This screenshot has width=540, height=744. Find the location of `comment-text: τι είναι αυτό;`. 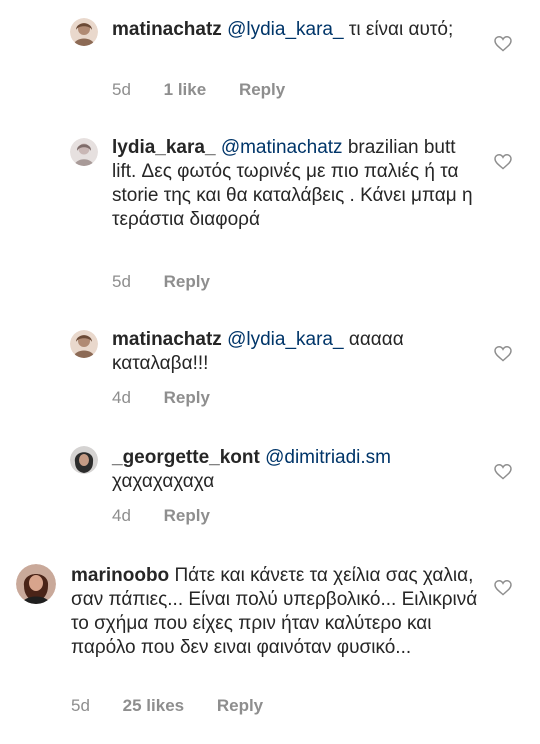

comment-text: τι είναι αυτό; is located at coordinates (398, 29).